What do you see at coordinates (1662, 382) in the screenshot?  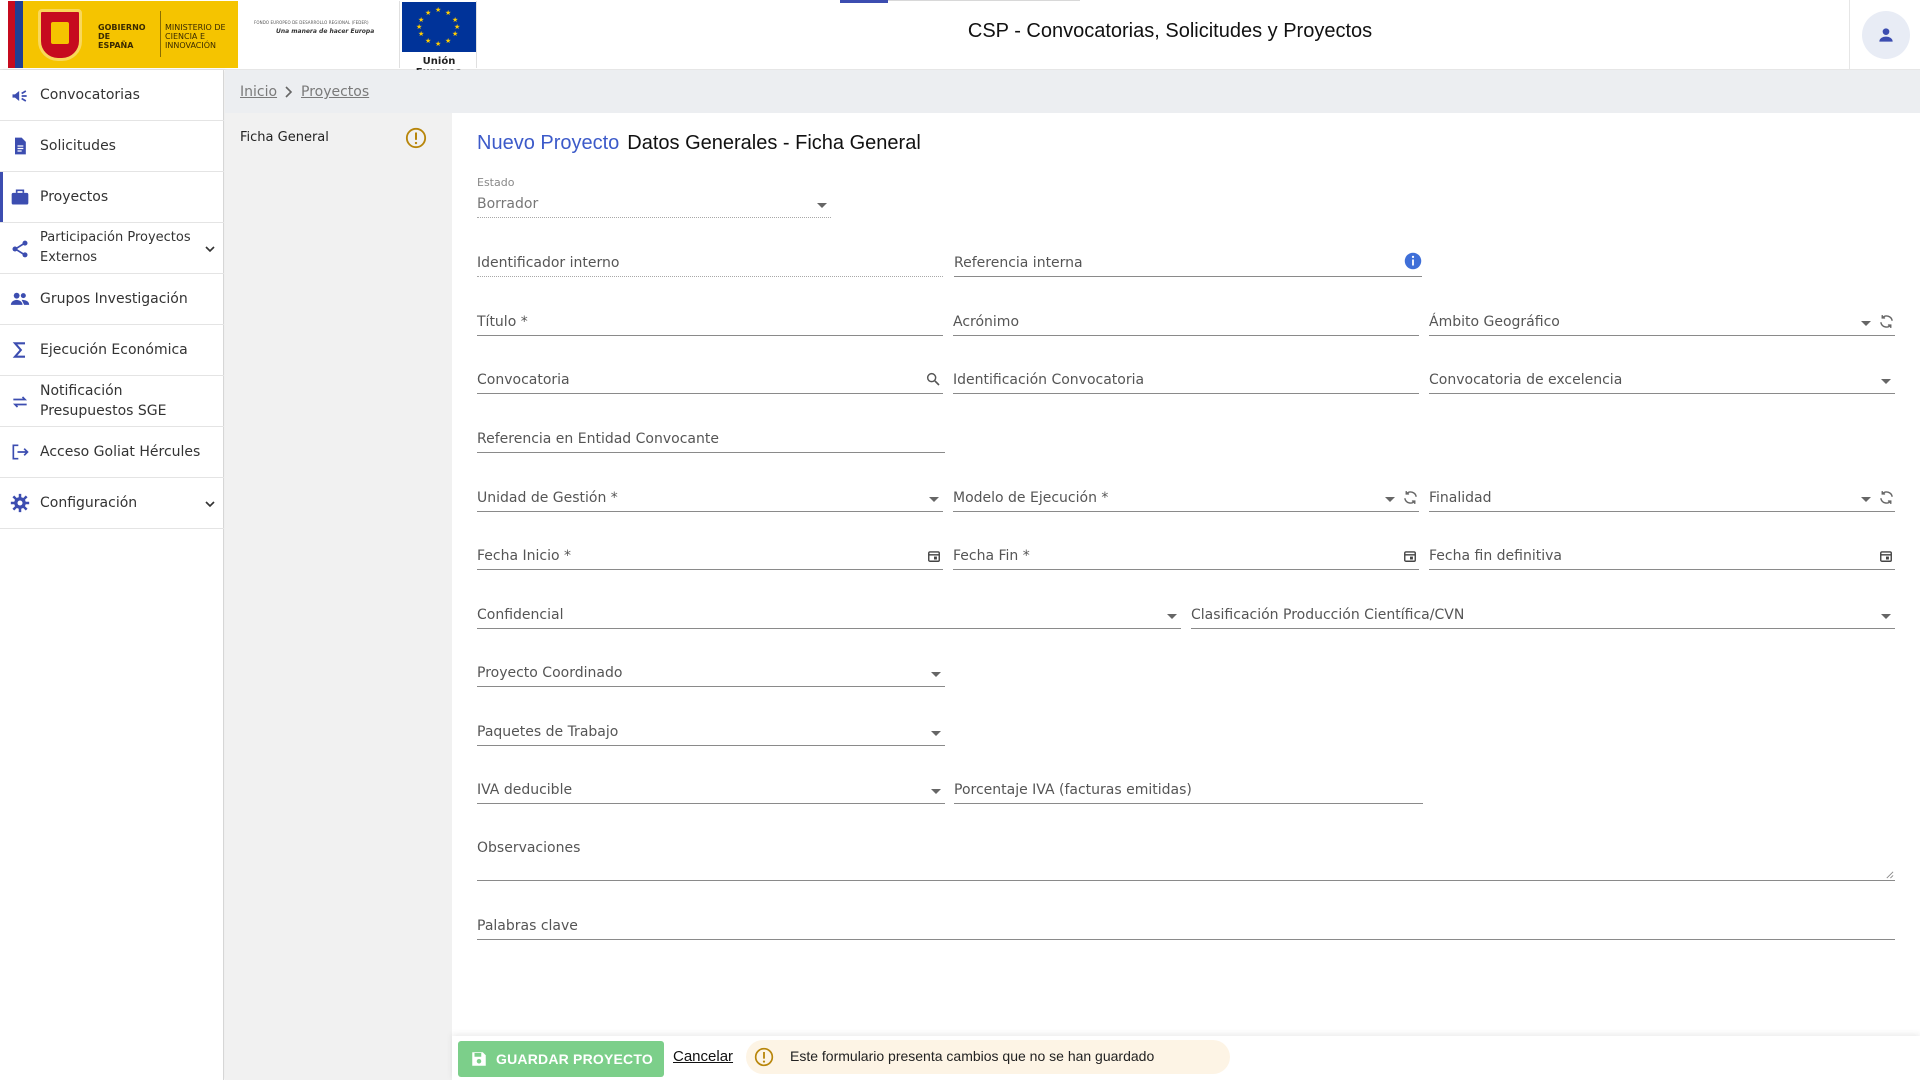 I see `convocatoria-excelencia-select: Convocatoria de excelencia` at bounding box center [1662, 382].